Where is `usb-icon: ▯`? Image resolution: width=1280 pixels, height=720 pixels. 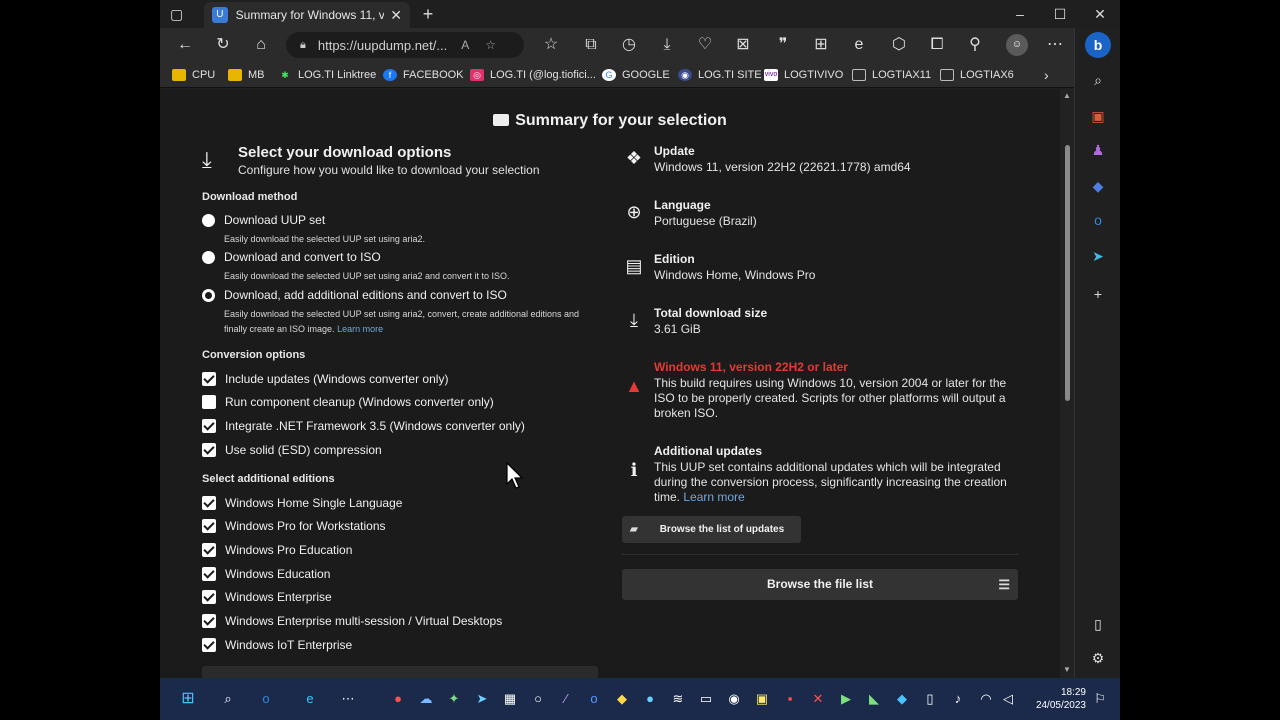 usb-icon: ▯ is located at coordinates (930, 699).